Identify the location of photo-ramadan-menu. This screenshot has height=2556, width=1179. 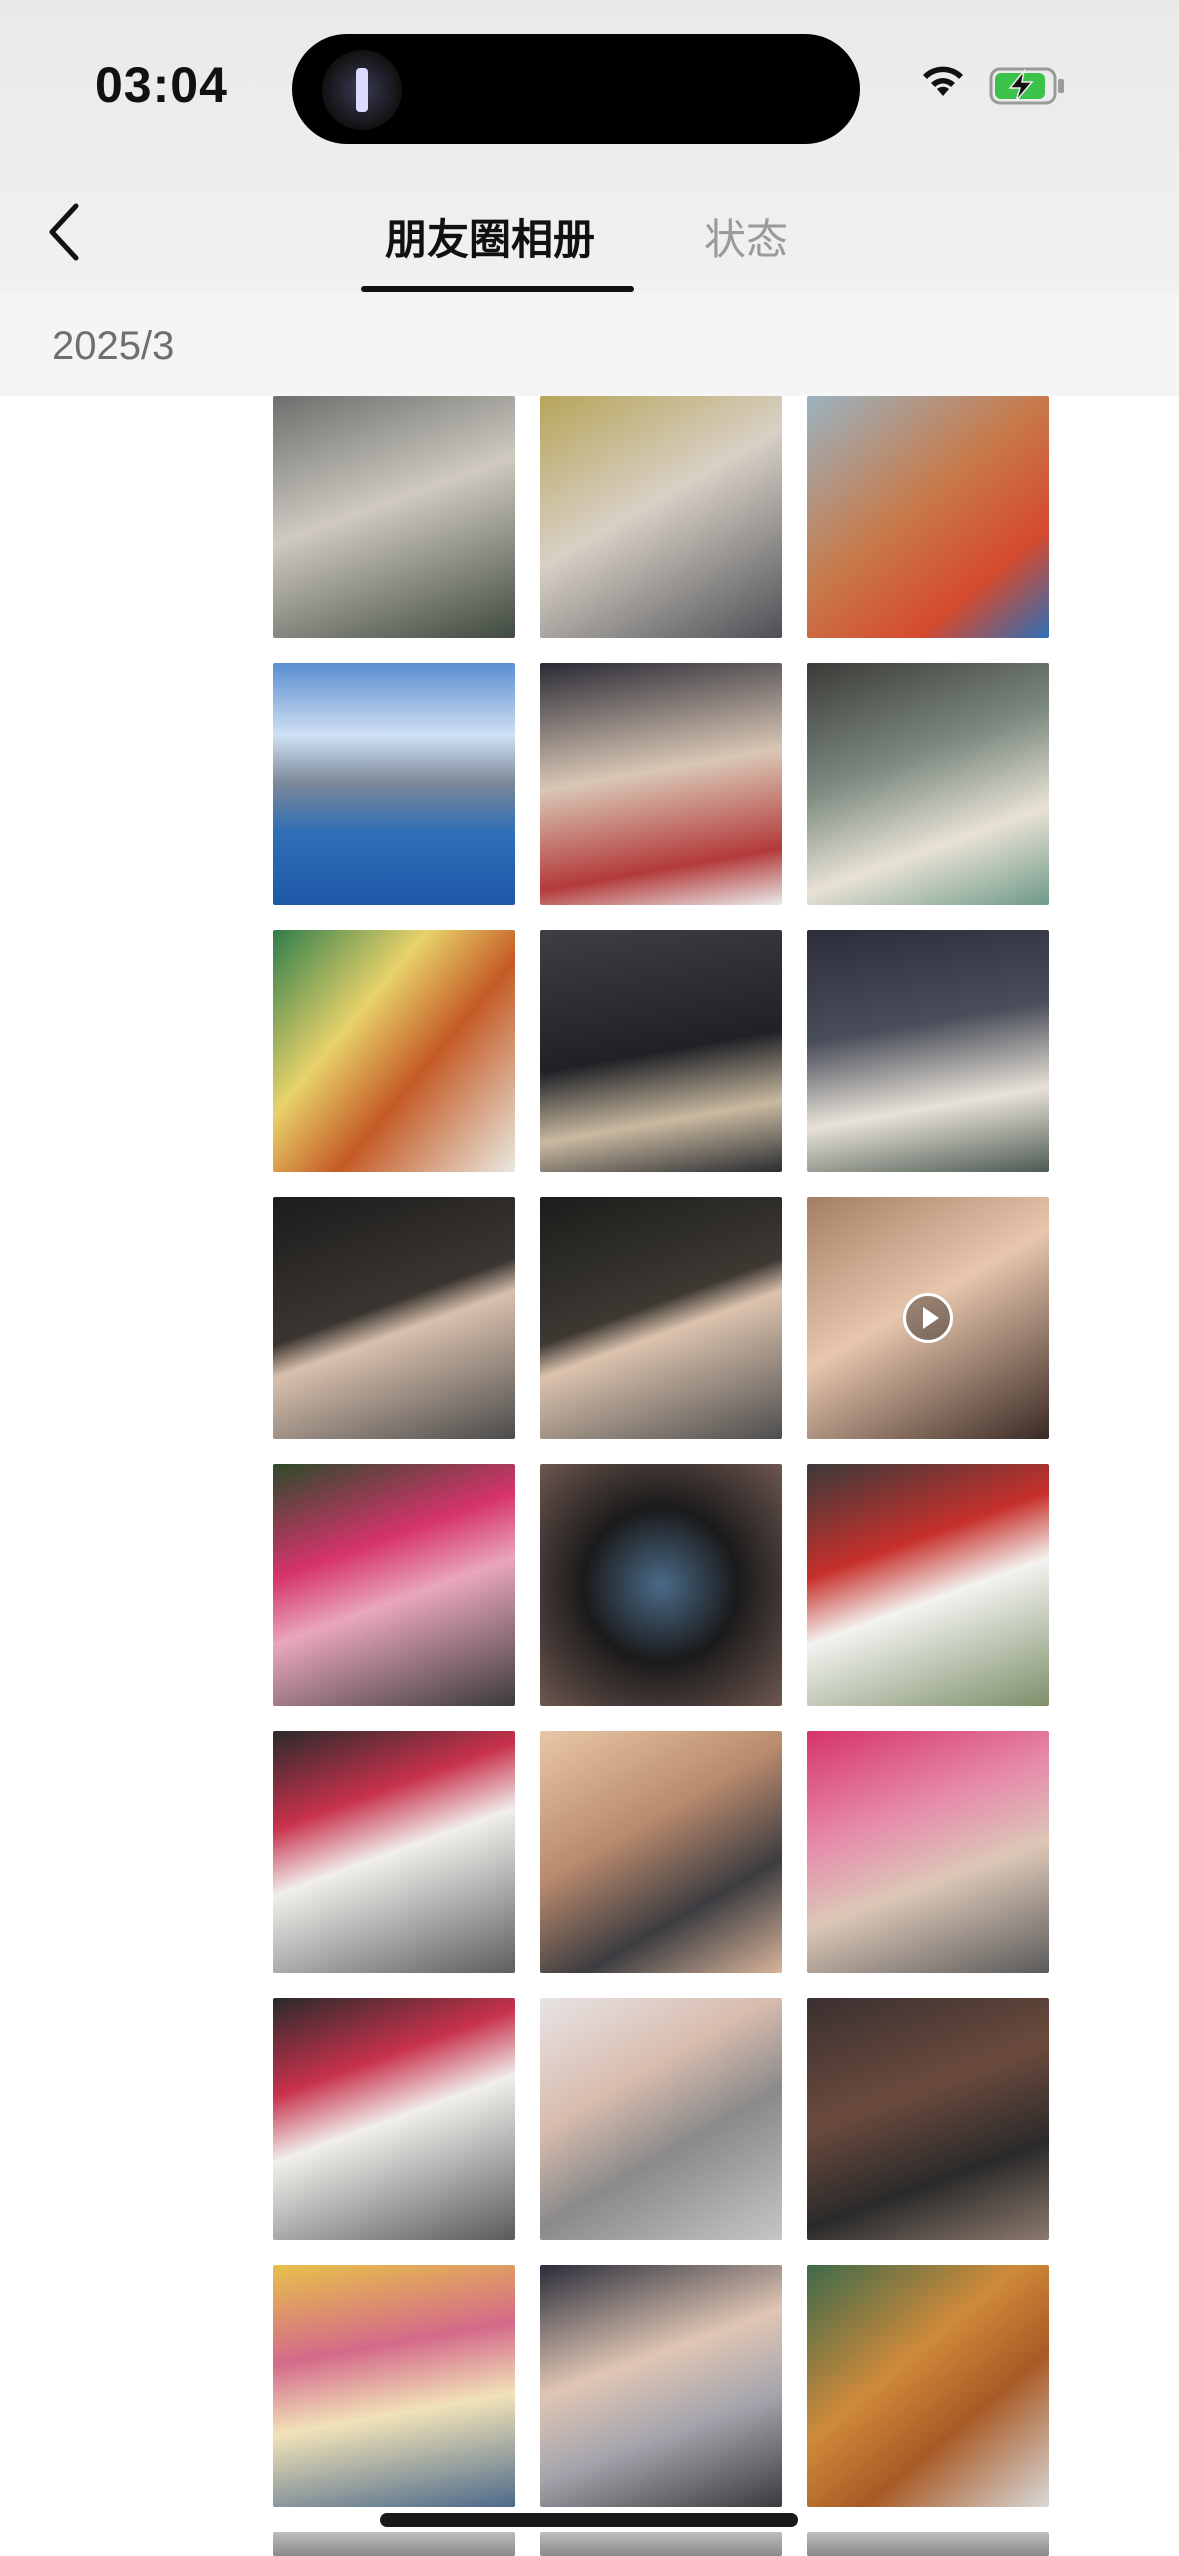
(394, 1051).